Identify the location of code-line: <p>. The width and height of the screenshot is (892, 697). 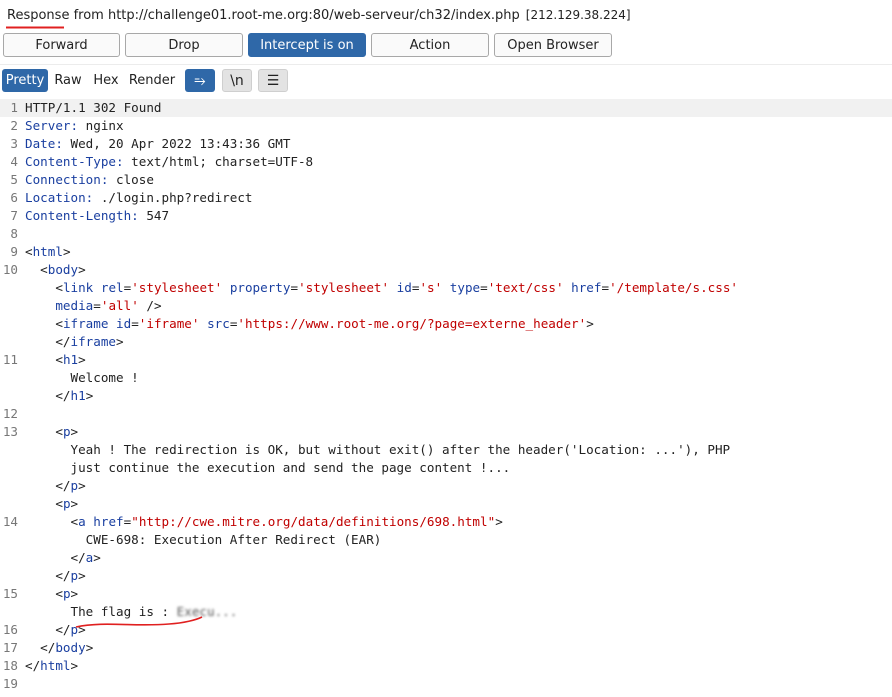
(67, 503).